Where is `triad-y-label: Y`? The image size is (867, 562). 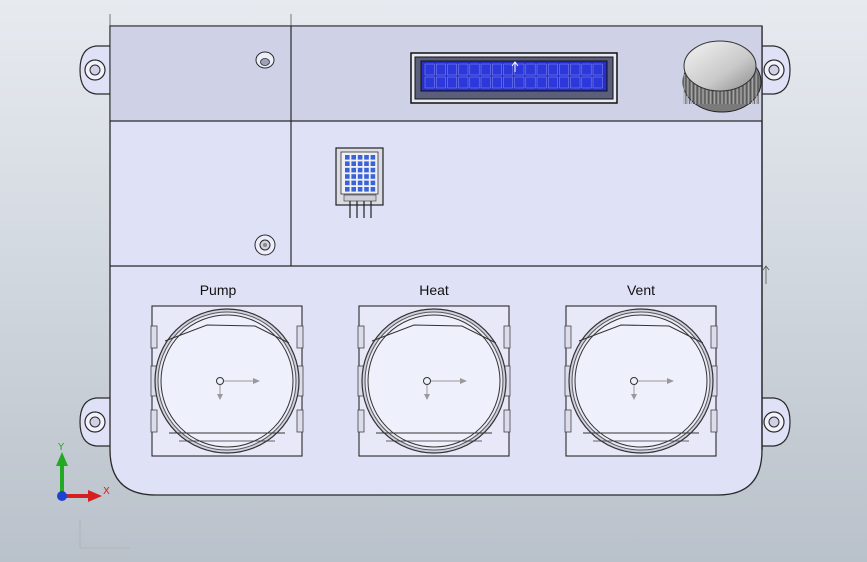 triad-y-label: Y is located at coordinates (61, 447).